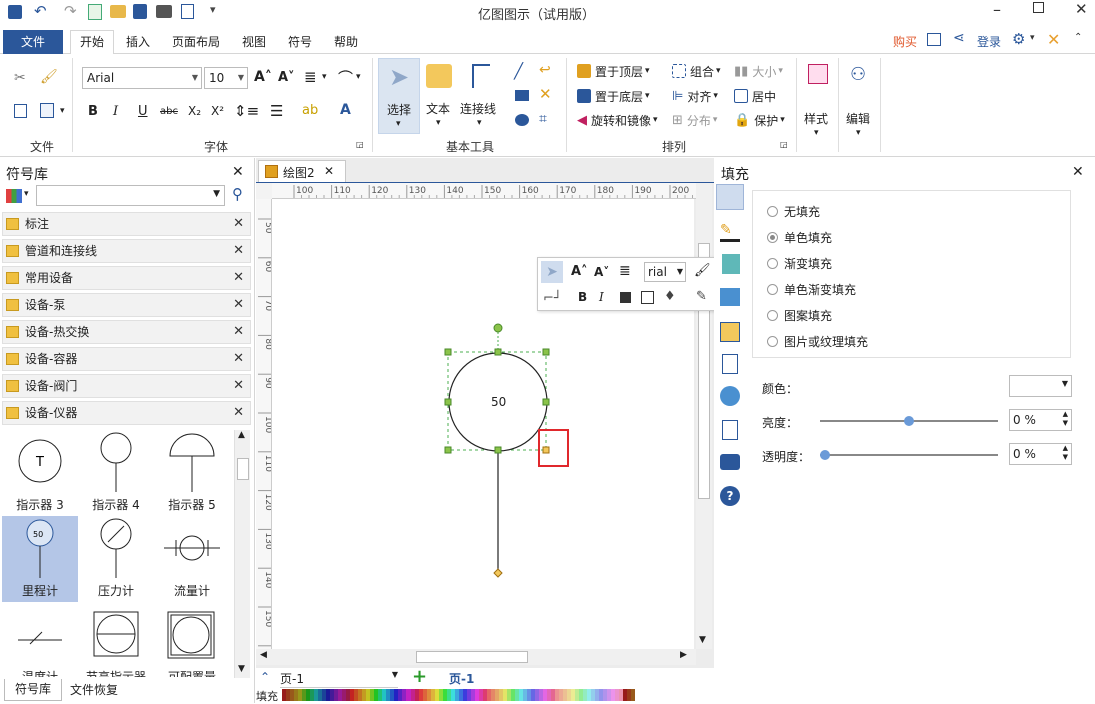 This screenshot has width=1095, height=704. What do you see at coordinates (817, 341) in the screenshot?
I see `fill-option-picture: 图片或纹理填充` at bounding box center [817, 341].